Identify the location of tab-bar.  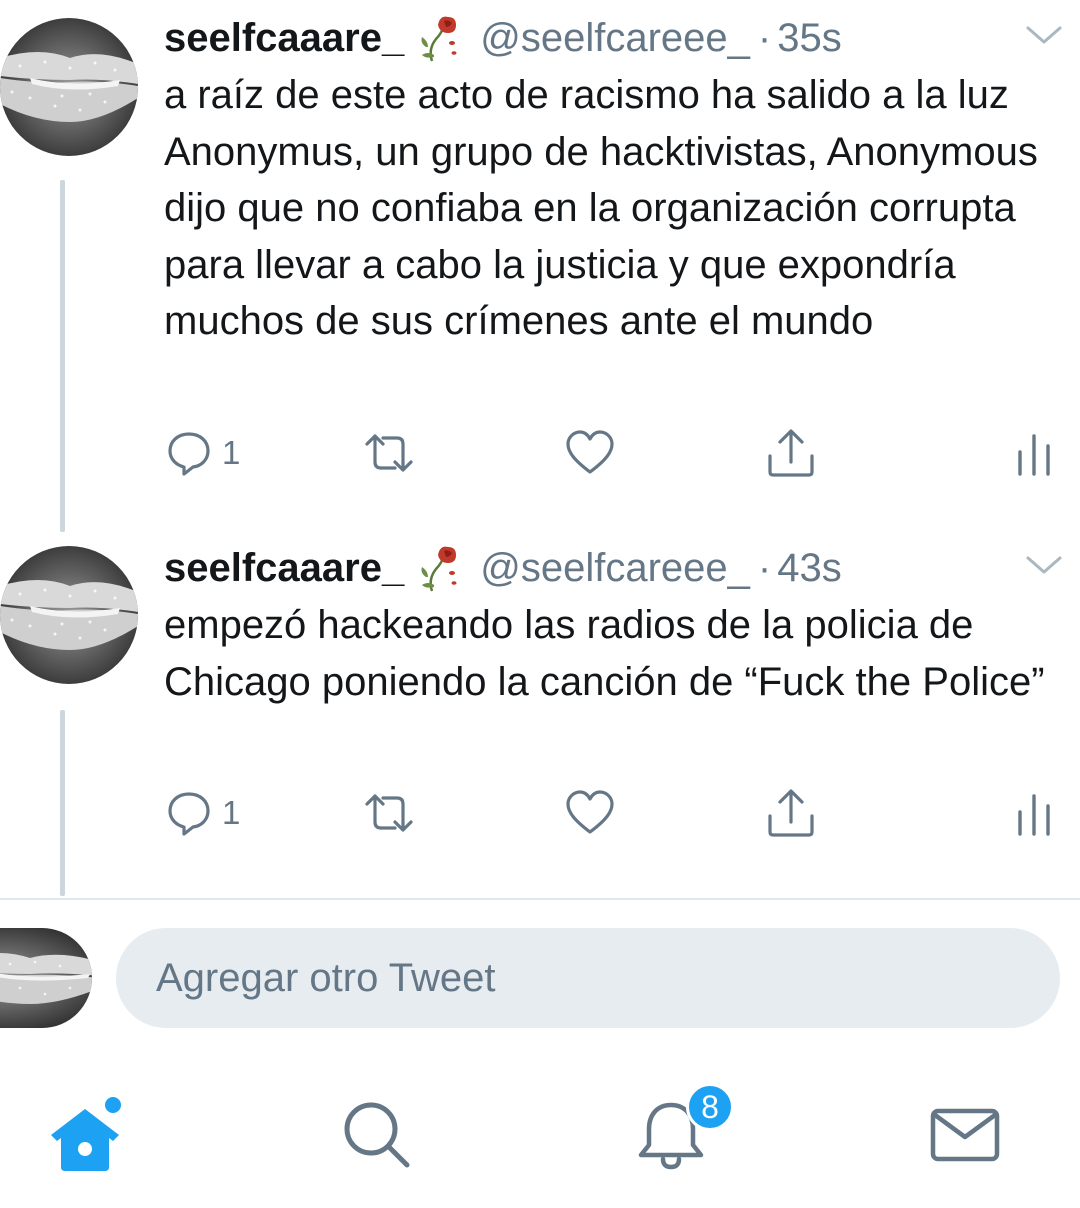
(540, 1134).